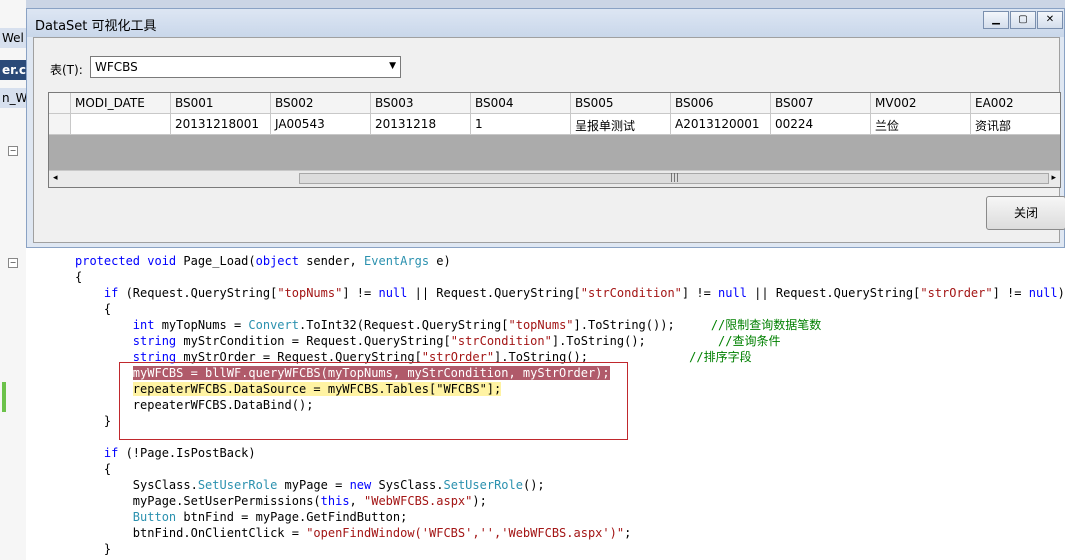 The width and height of the screenshot is (1065, 560). What do you see at coordinates (635, 341) in the screenshot?
I see `code-token: ].ToString();` at bounding box center [635, 341].